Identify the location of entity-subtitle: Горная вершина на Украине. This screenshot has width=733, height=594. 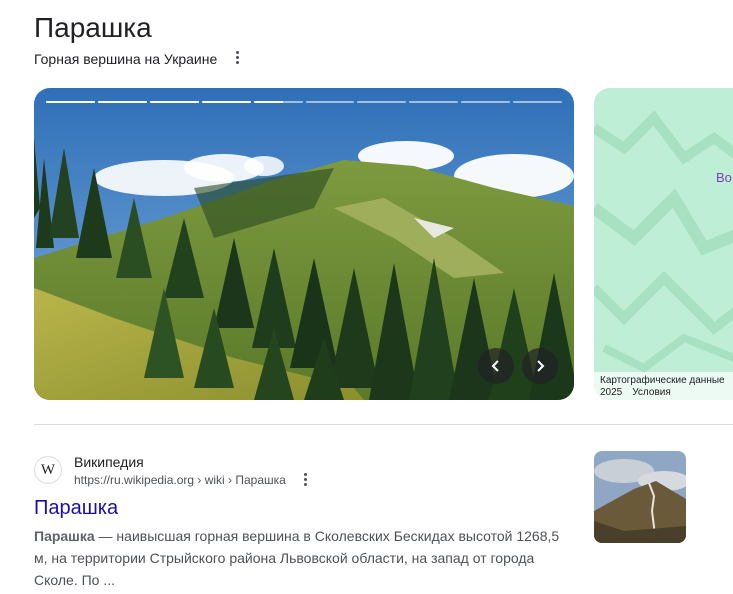
(126, 59).